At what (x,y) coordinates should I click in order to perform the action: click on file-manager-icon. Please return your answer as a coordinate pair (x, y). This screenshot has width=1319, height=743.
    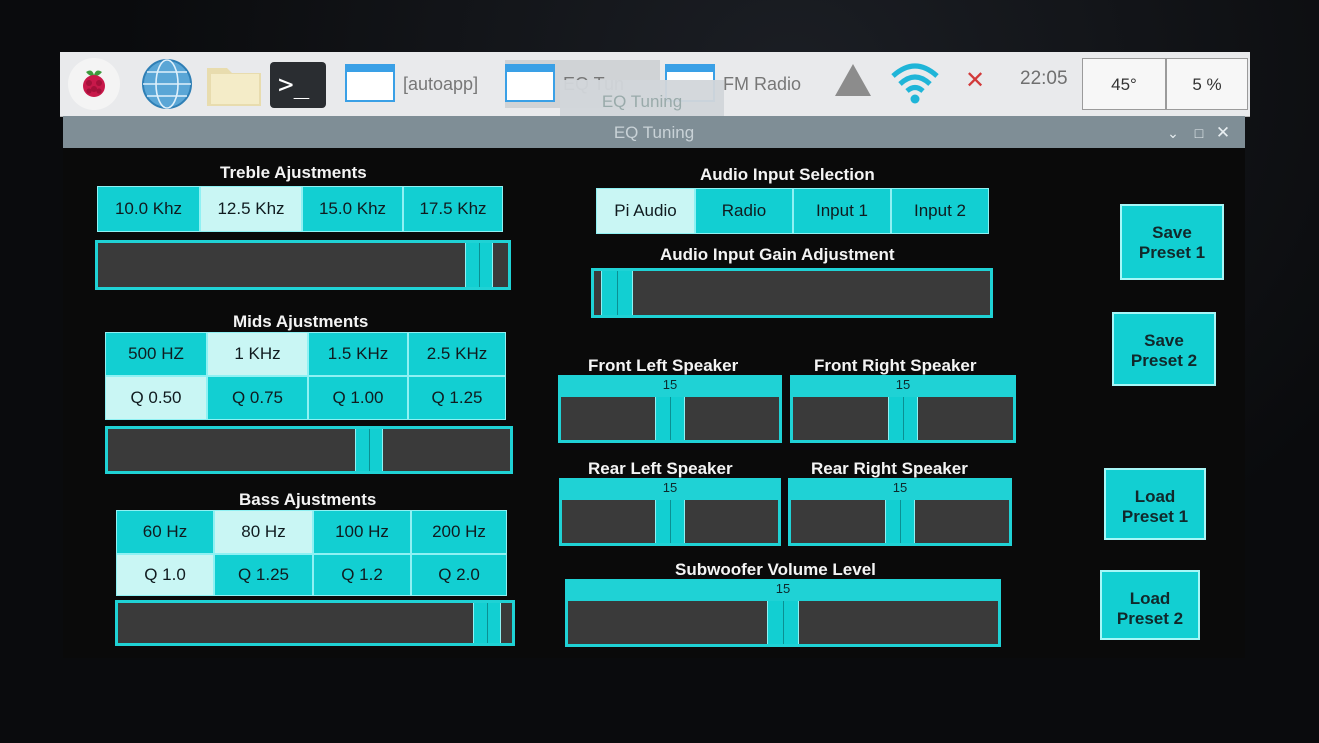
    Looking at the image, I should click on (234, 84).